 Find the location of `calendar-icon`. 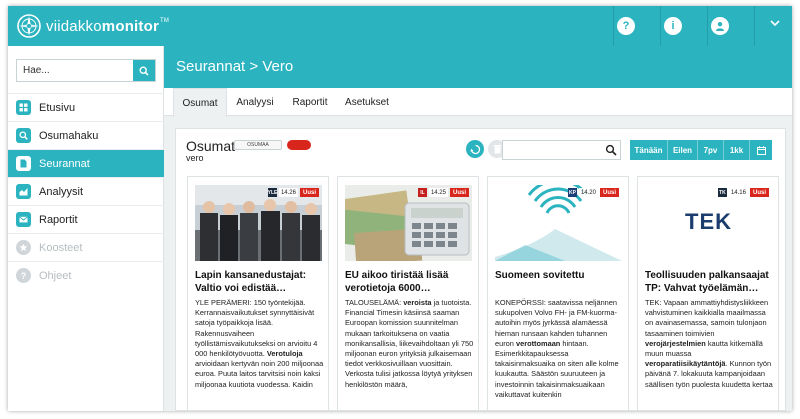

calendar-icon is located at coordinates (761, 150).